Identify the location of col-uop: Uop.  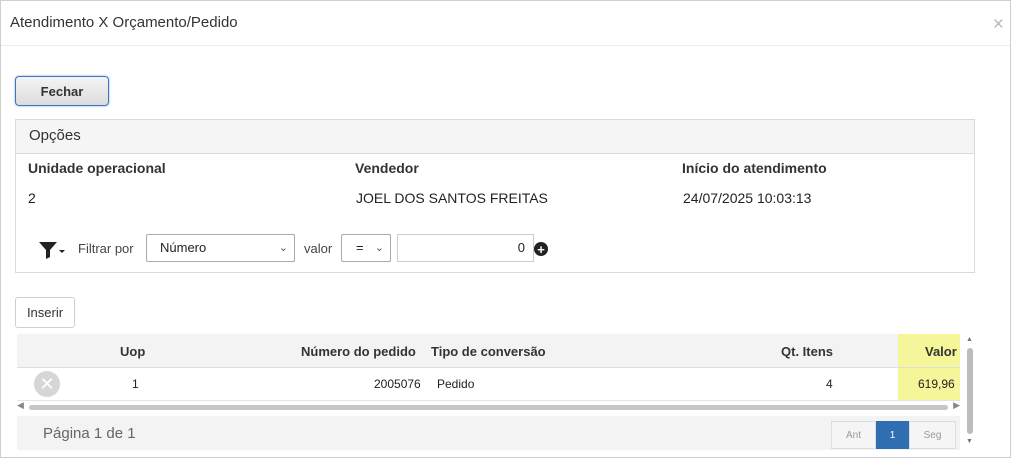
(132, 351).